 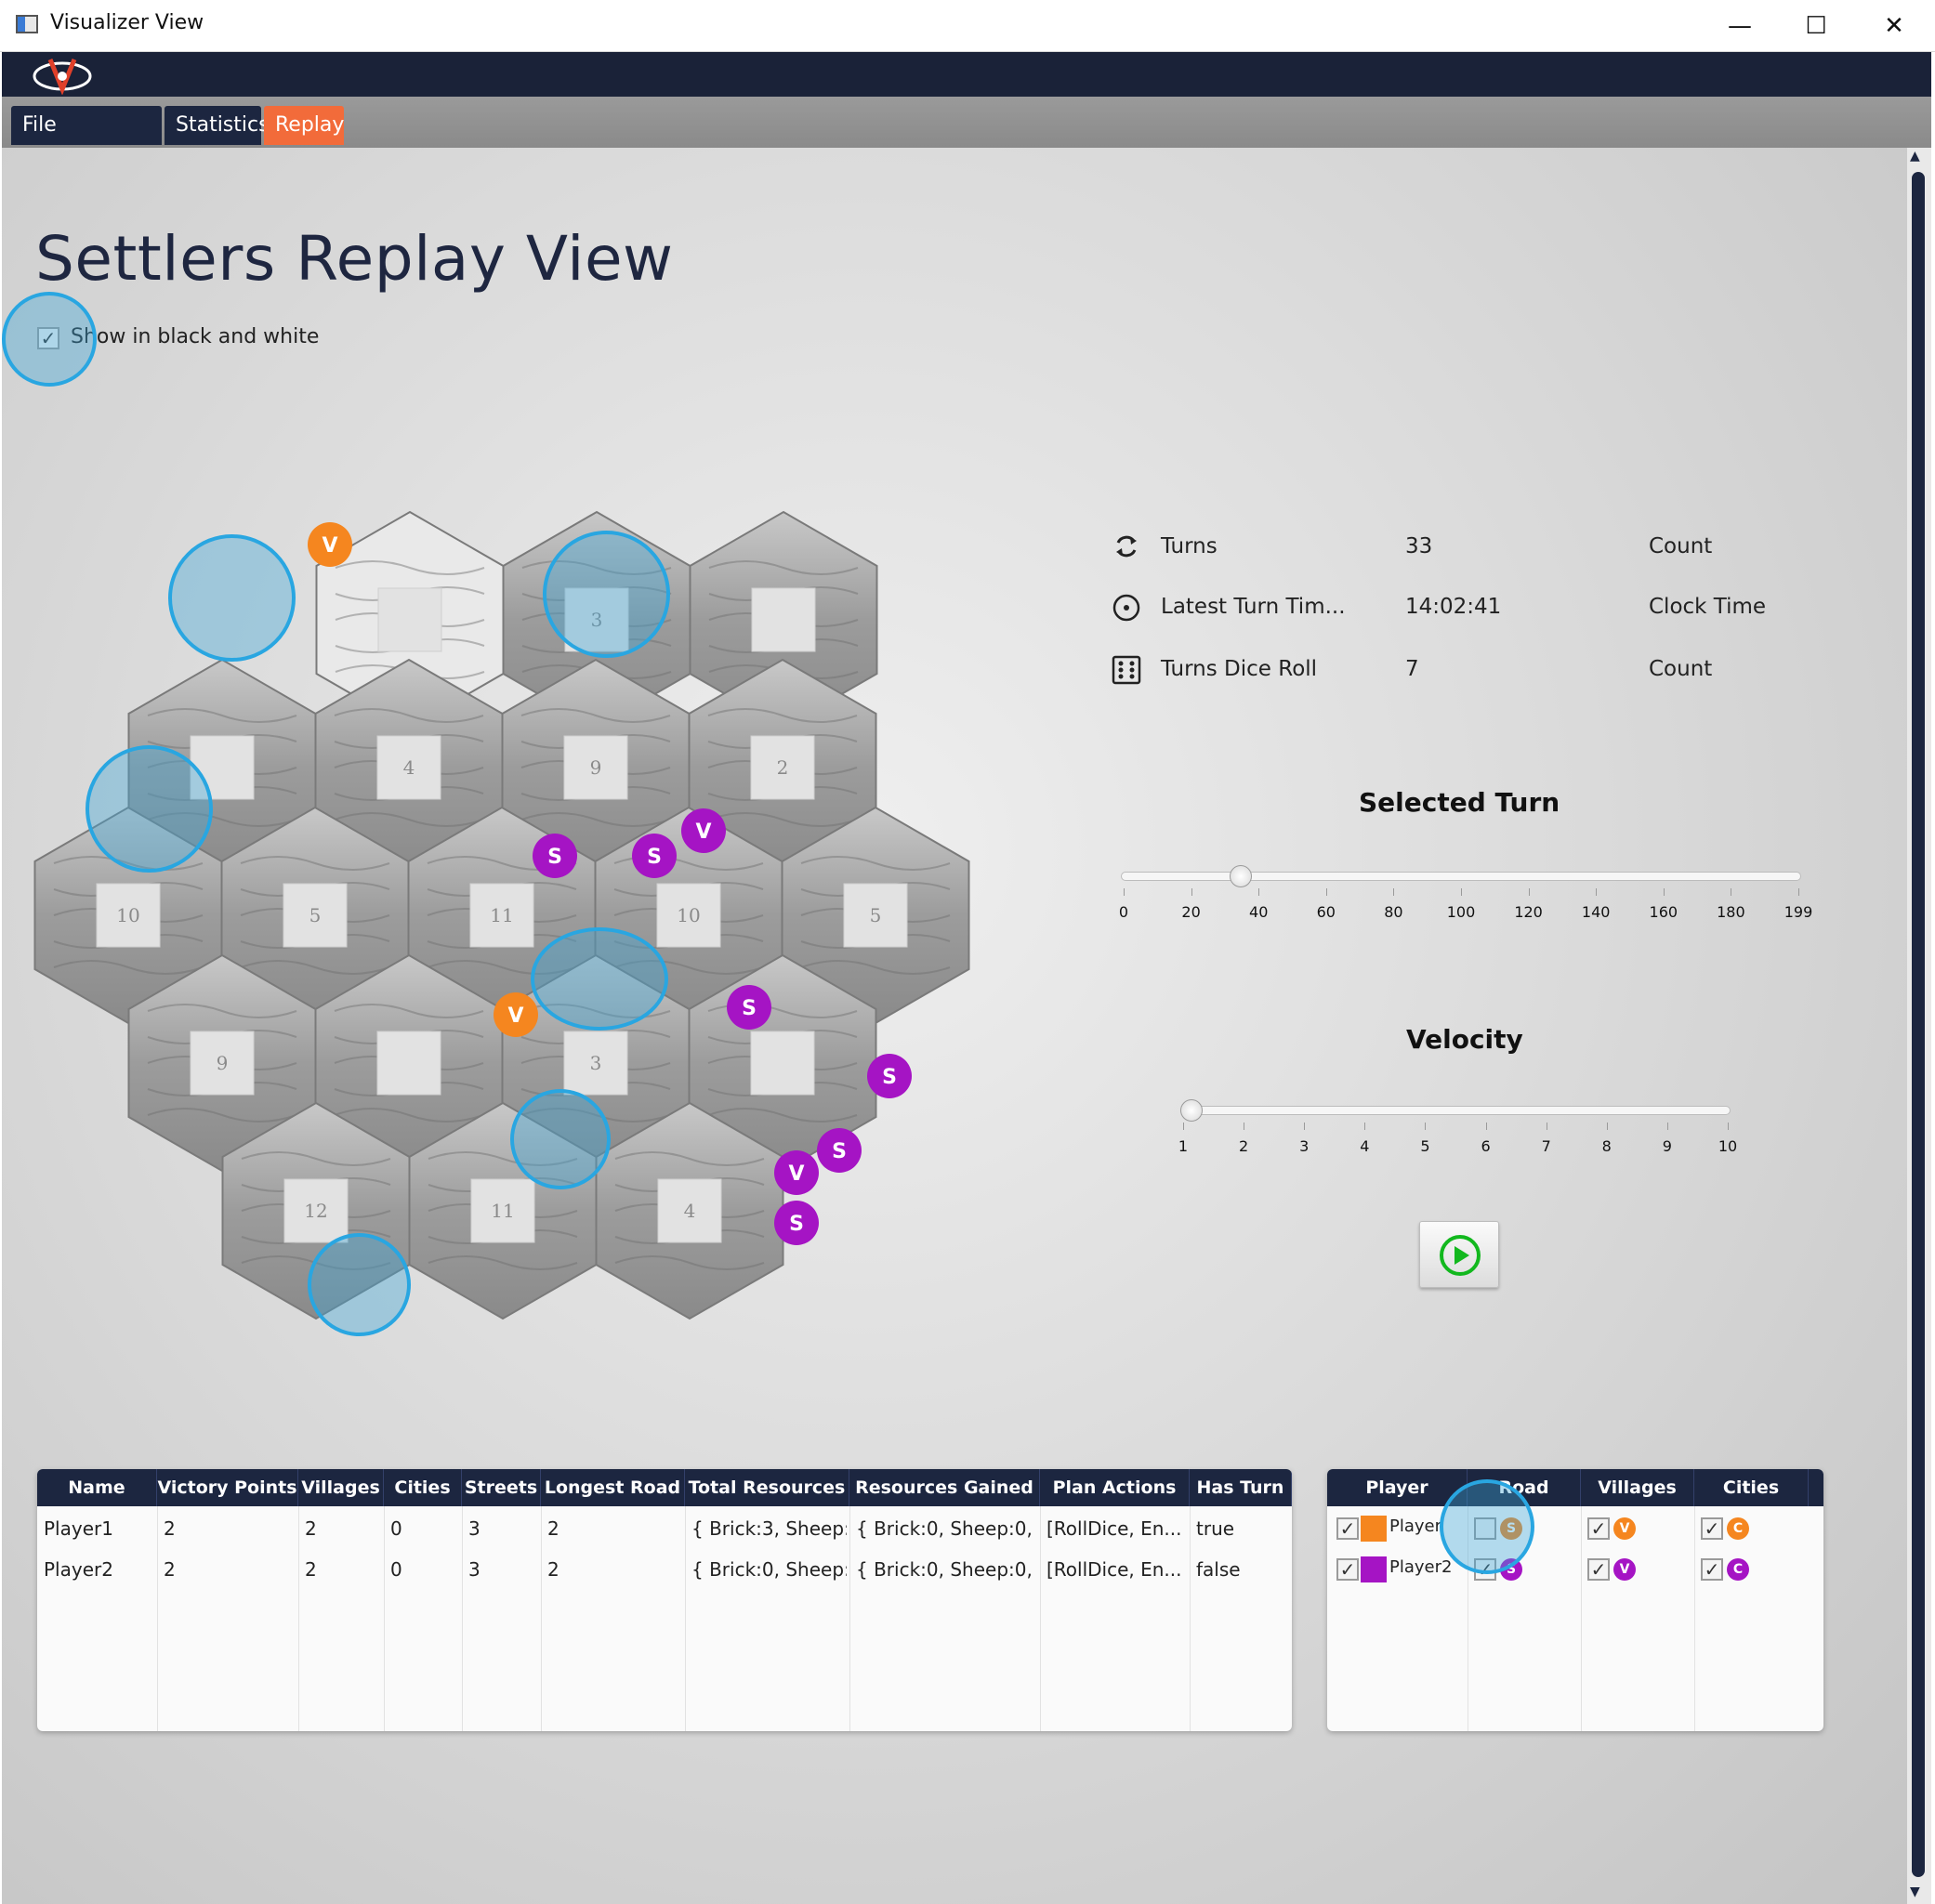 What do you see at coordinates (1421, 1567) in the screenshot?
I see `player-name: Player2` at bounding box center [1421, 1567].